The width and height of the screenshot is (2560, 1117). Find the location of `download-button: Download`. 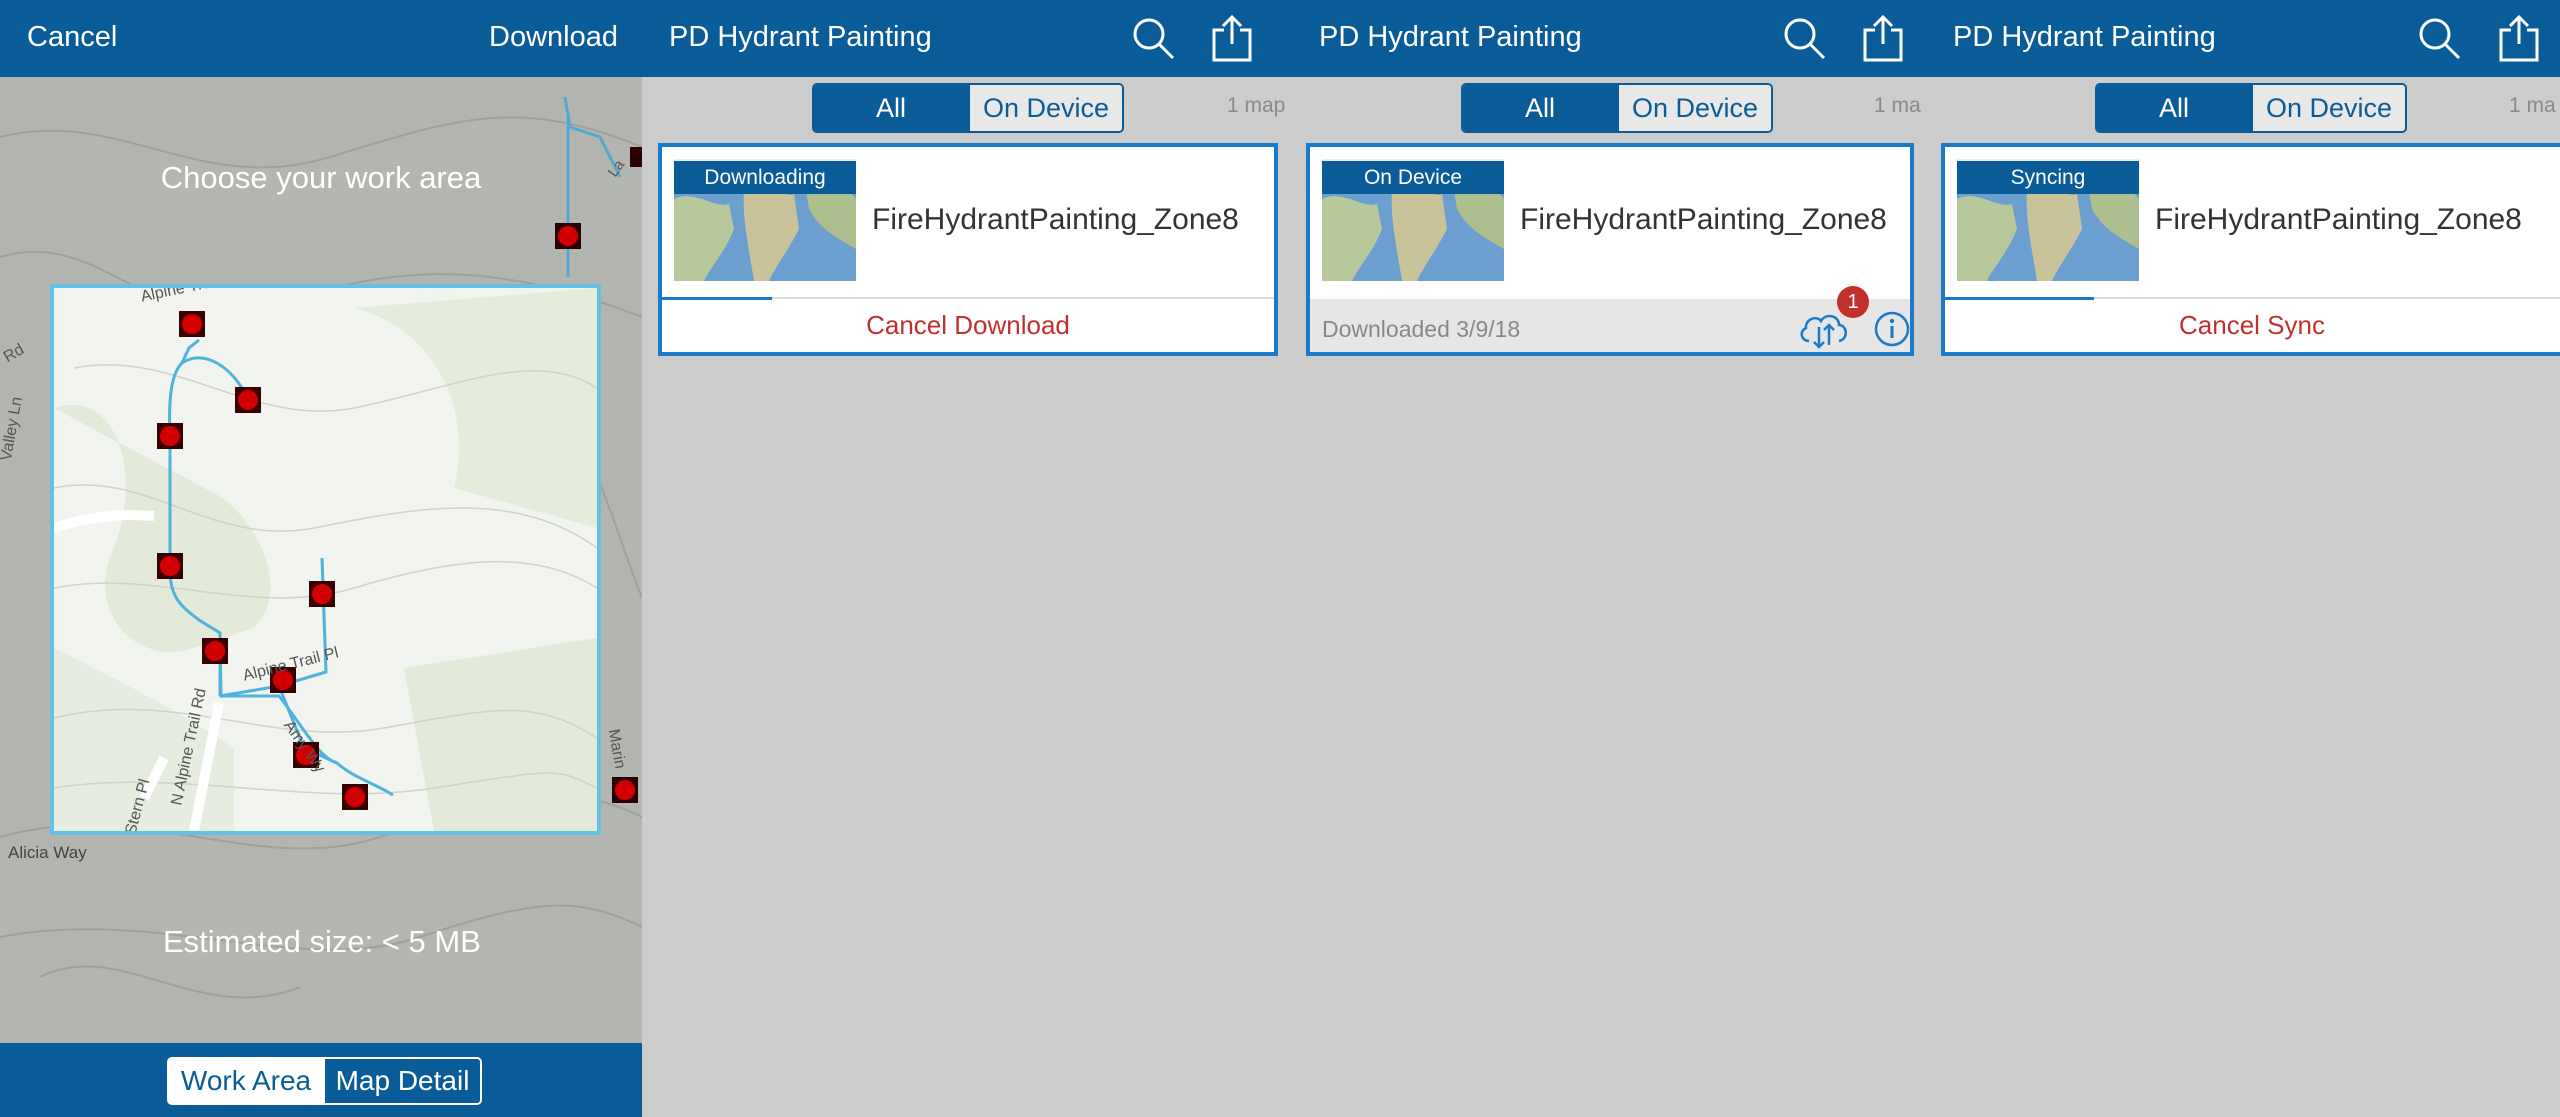

download-button: Download is located at coordinates (553, 37).